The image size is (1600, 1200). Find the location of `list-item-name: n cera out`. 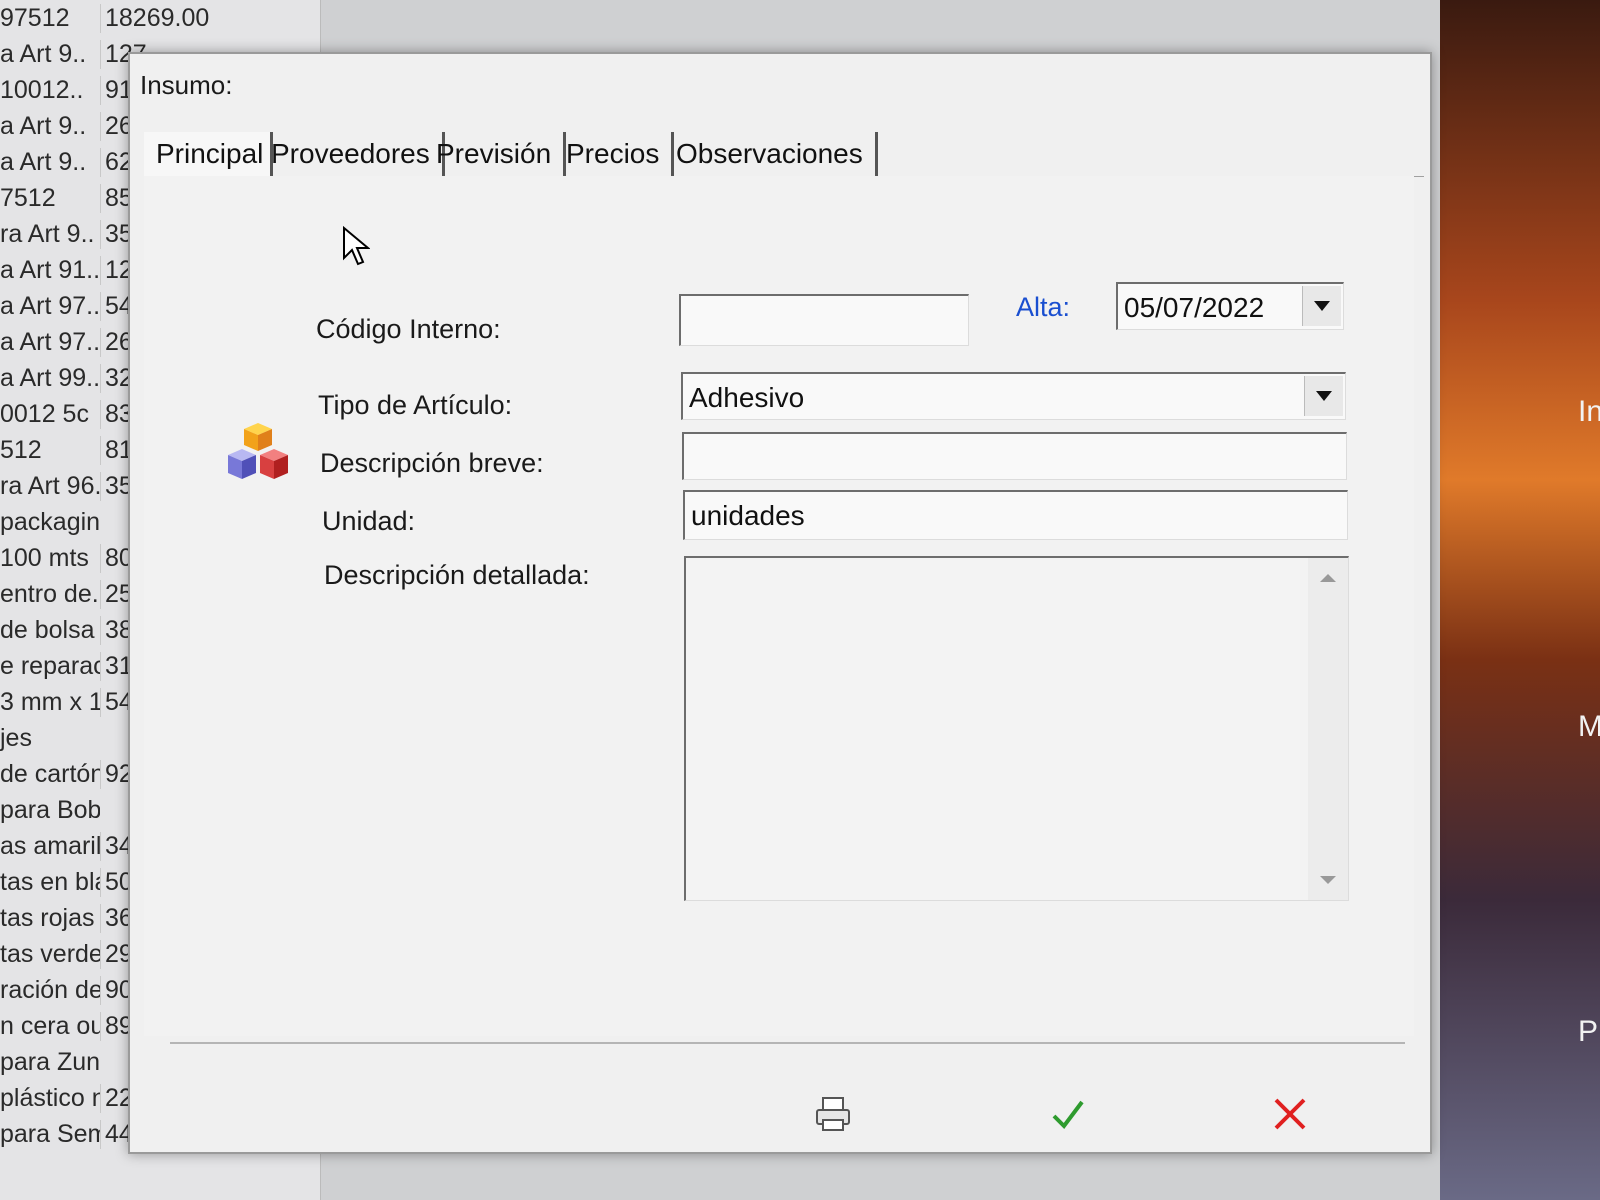

list-item-name: n cera out is located at coordinates (50, 1026).